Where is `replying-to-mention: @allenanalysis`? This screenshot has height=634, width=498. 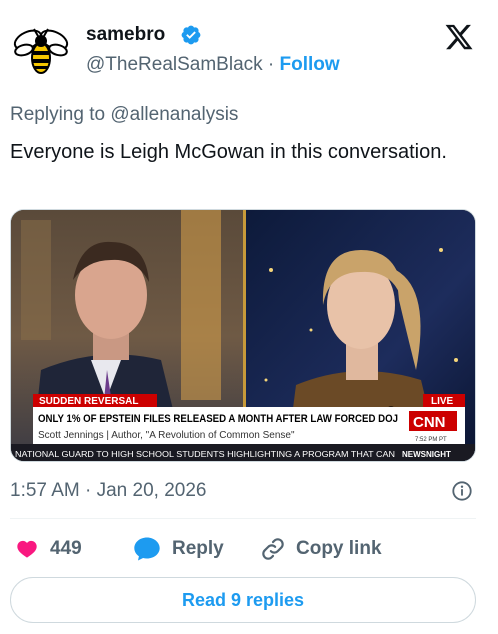
replying-to-mention: @allenanalysis is located at coordinates (174, 114).